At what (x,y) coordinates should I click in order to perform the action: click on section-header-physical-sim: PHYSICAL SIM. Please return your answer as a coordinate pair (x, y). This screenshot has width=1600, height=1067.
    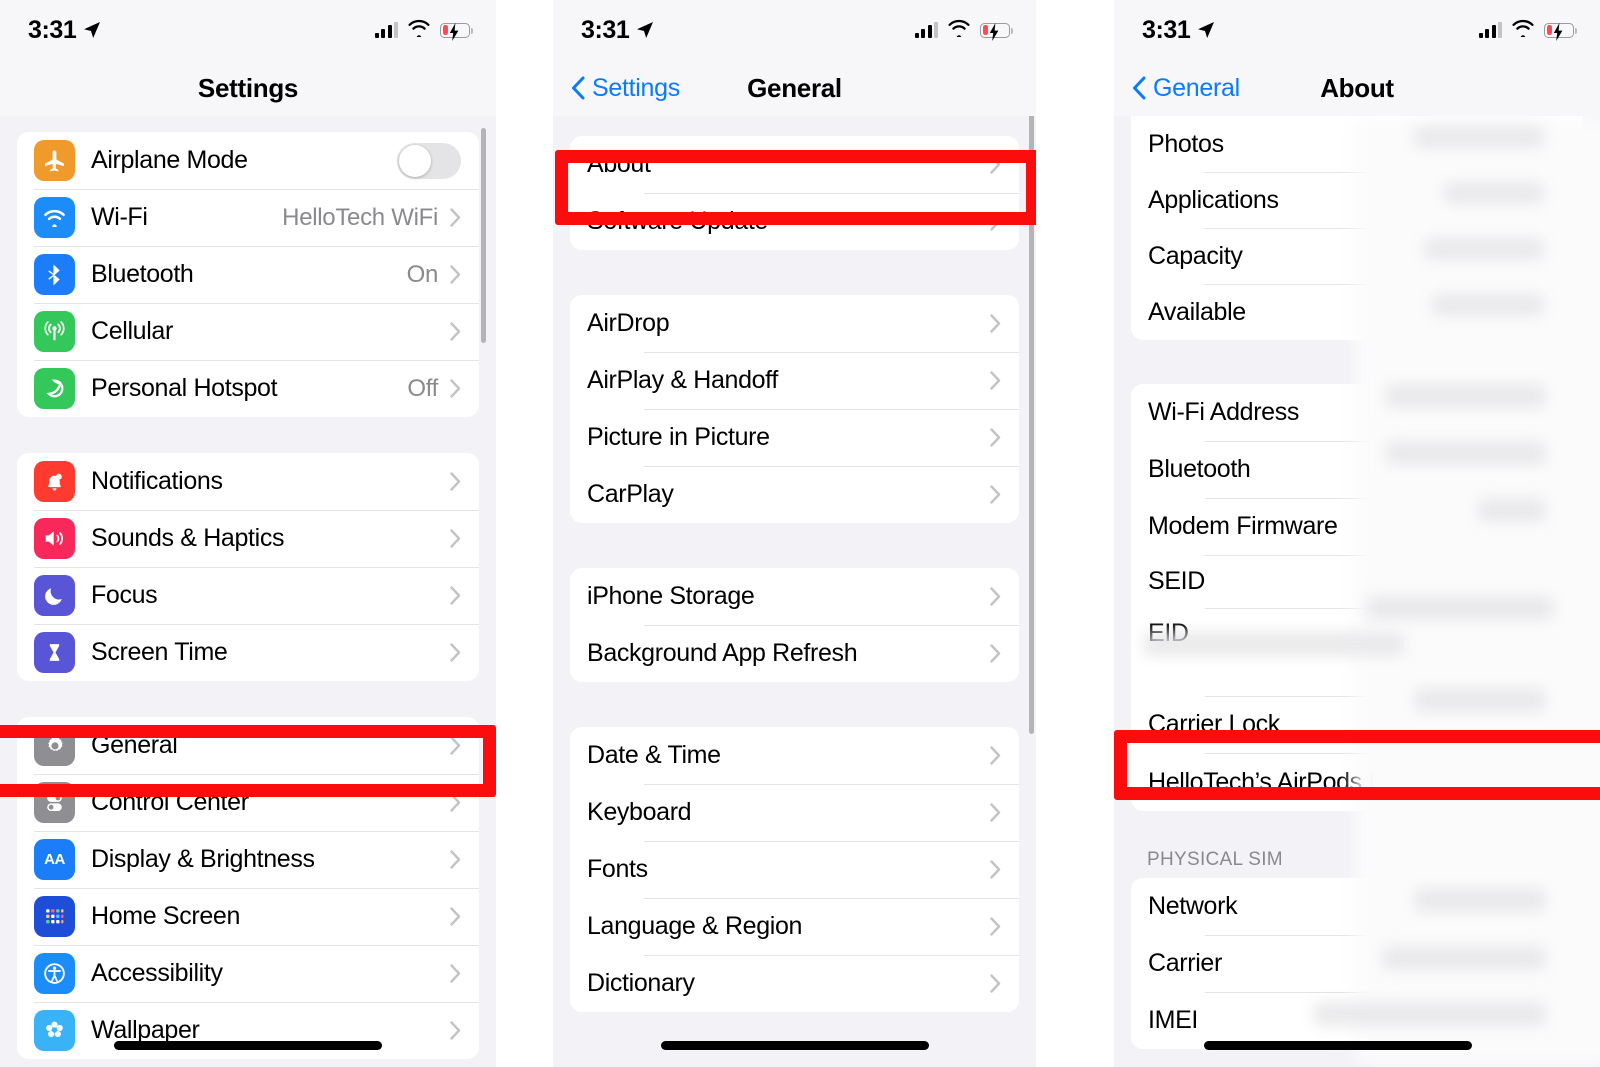
    Looking at the image, I should click on (1215, 859).